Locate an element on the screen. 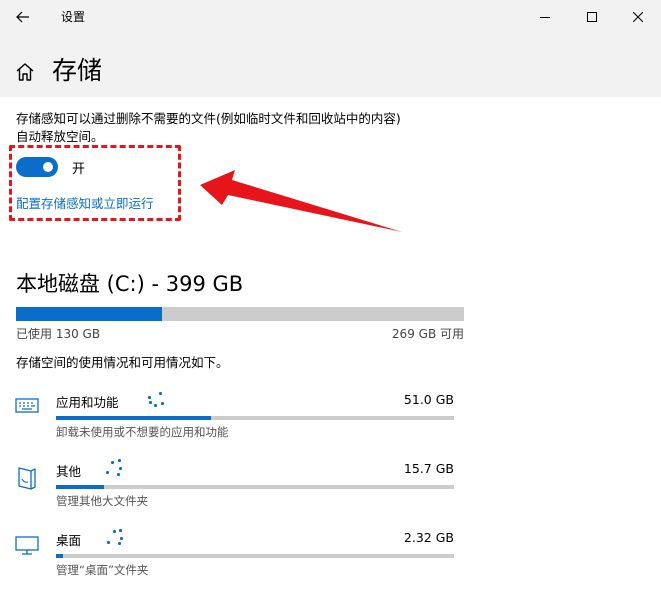 Image resolution: width=661 pixels, height=590 pixels. close-button is located at coordinates (638, 16).